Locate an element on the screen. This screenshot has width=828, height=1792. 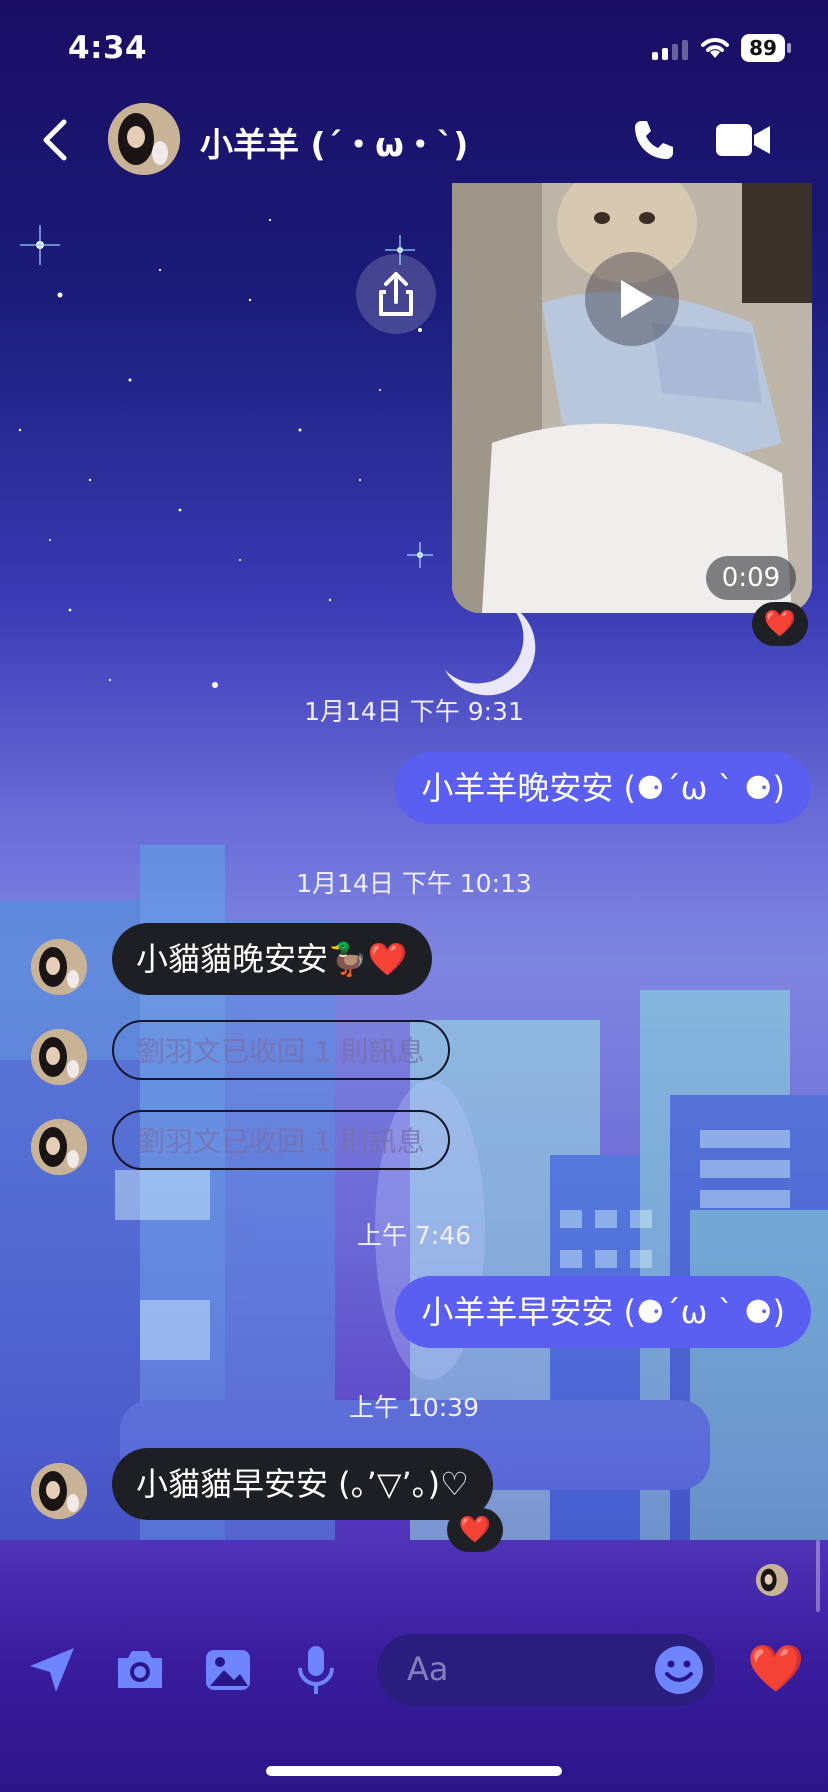
phone-icon is located at coordinates (654, 140).